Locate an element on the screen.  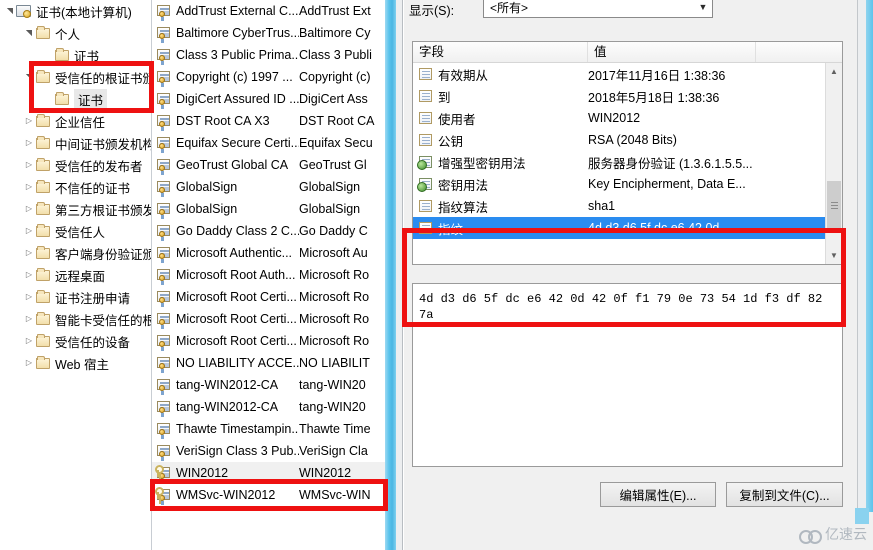
certificate-list-row: VeriSign Class 3 Pub... VeriSign Cla is located at coordinates (268, 451).